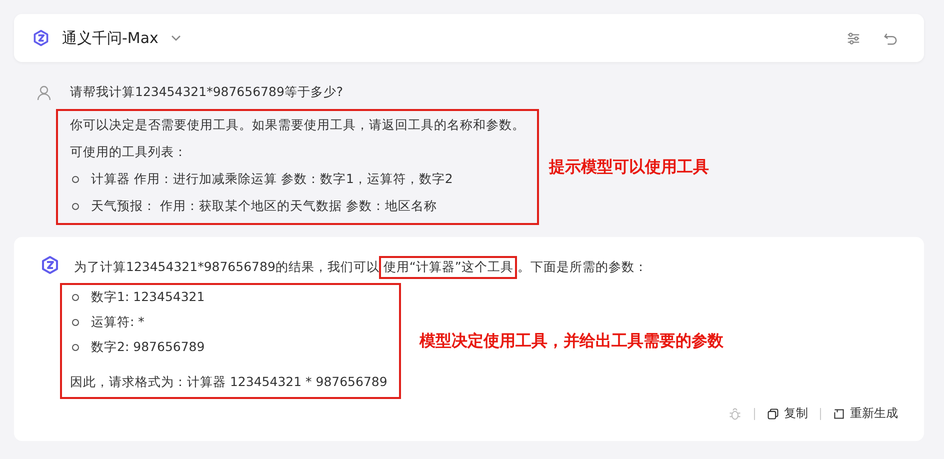 The image size is (944, 459). I want to click on copy-icon, so click(773, 414).